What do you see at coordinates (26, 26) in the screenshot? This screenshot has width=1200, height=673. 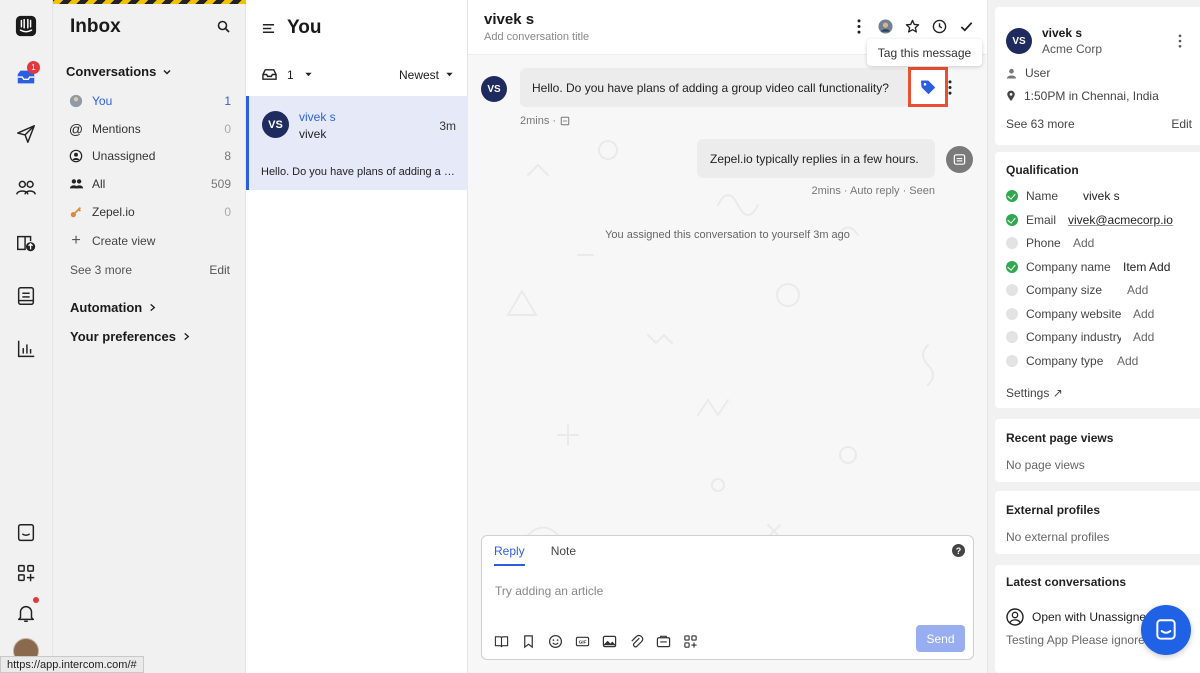 I see `intercom-logo-icon` at bounding box center [26, 26].